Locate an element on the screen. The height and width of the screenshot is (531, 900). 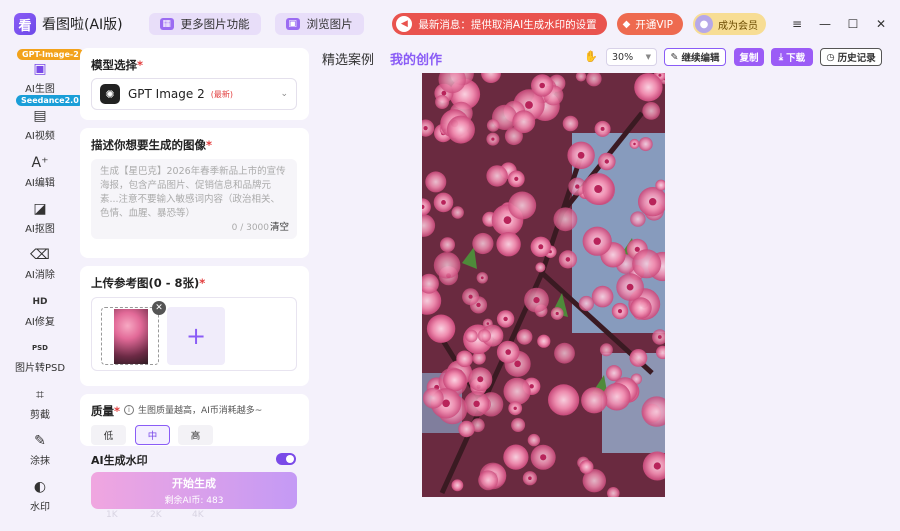
info-icon: i is located at coordinates (129, 409).